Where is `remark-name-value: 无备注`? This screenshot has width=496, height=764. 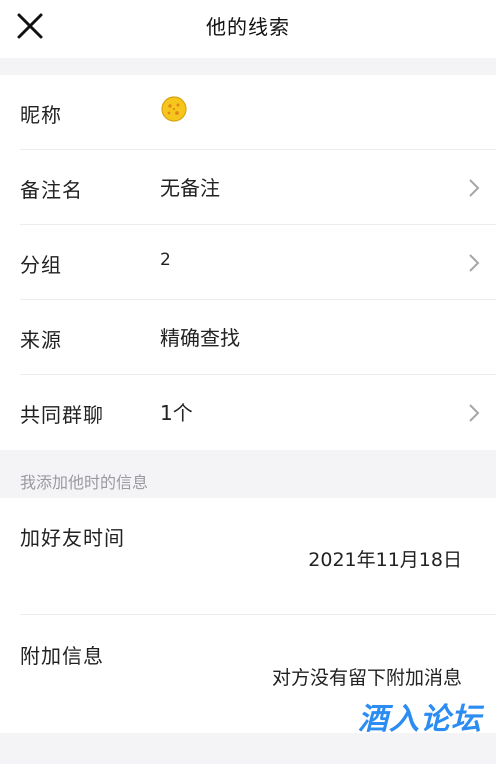 remark-name-value: 无备注 is located at coordinates (190, 188).